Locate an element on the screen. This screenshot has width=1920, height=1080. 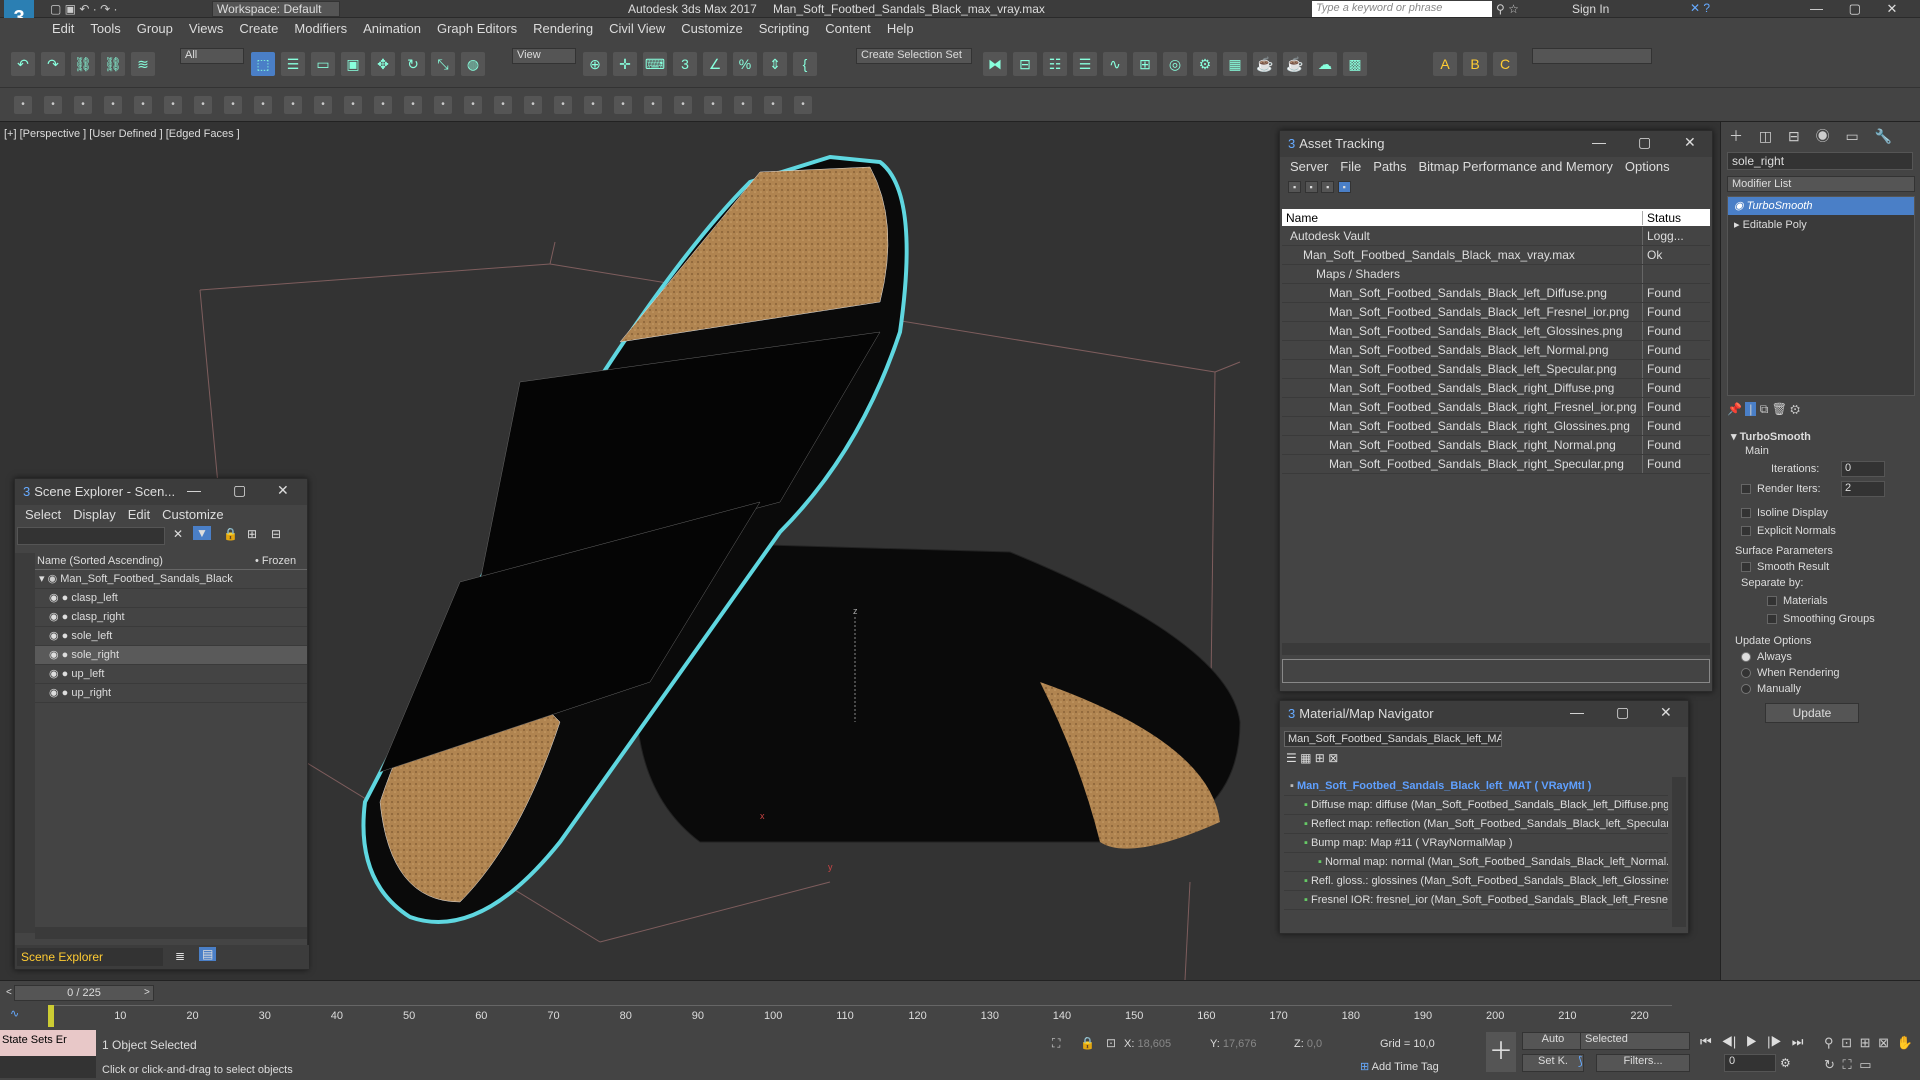
find-field is located at coordinates (91, 536).